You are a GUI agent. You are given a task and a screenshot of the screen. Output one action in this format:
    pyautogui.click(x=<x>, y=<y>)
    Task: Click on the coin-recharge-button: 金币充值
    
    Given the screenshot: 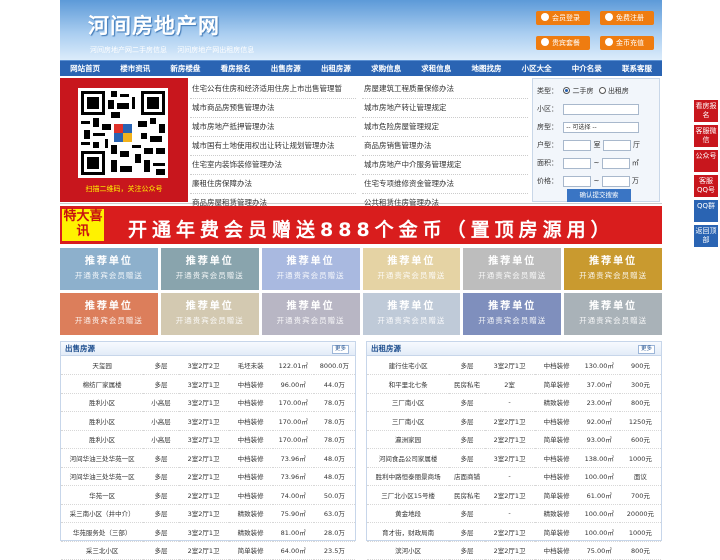 What is the action you would take?
    pyautogui.click(x=627, y=43)
    